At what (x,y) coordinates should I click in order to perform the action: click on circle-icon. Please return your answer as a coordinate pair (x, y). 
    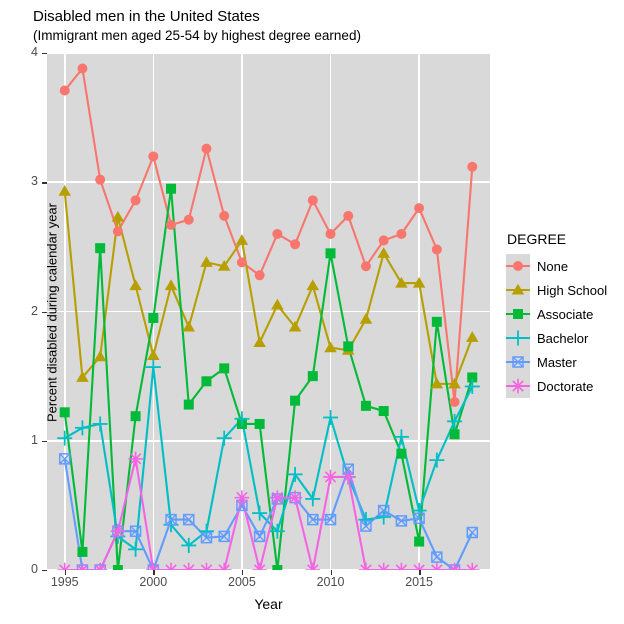
    Looking at the image, I should click on (518, 266).